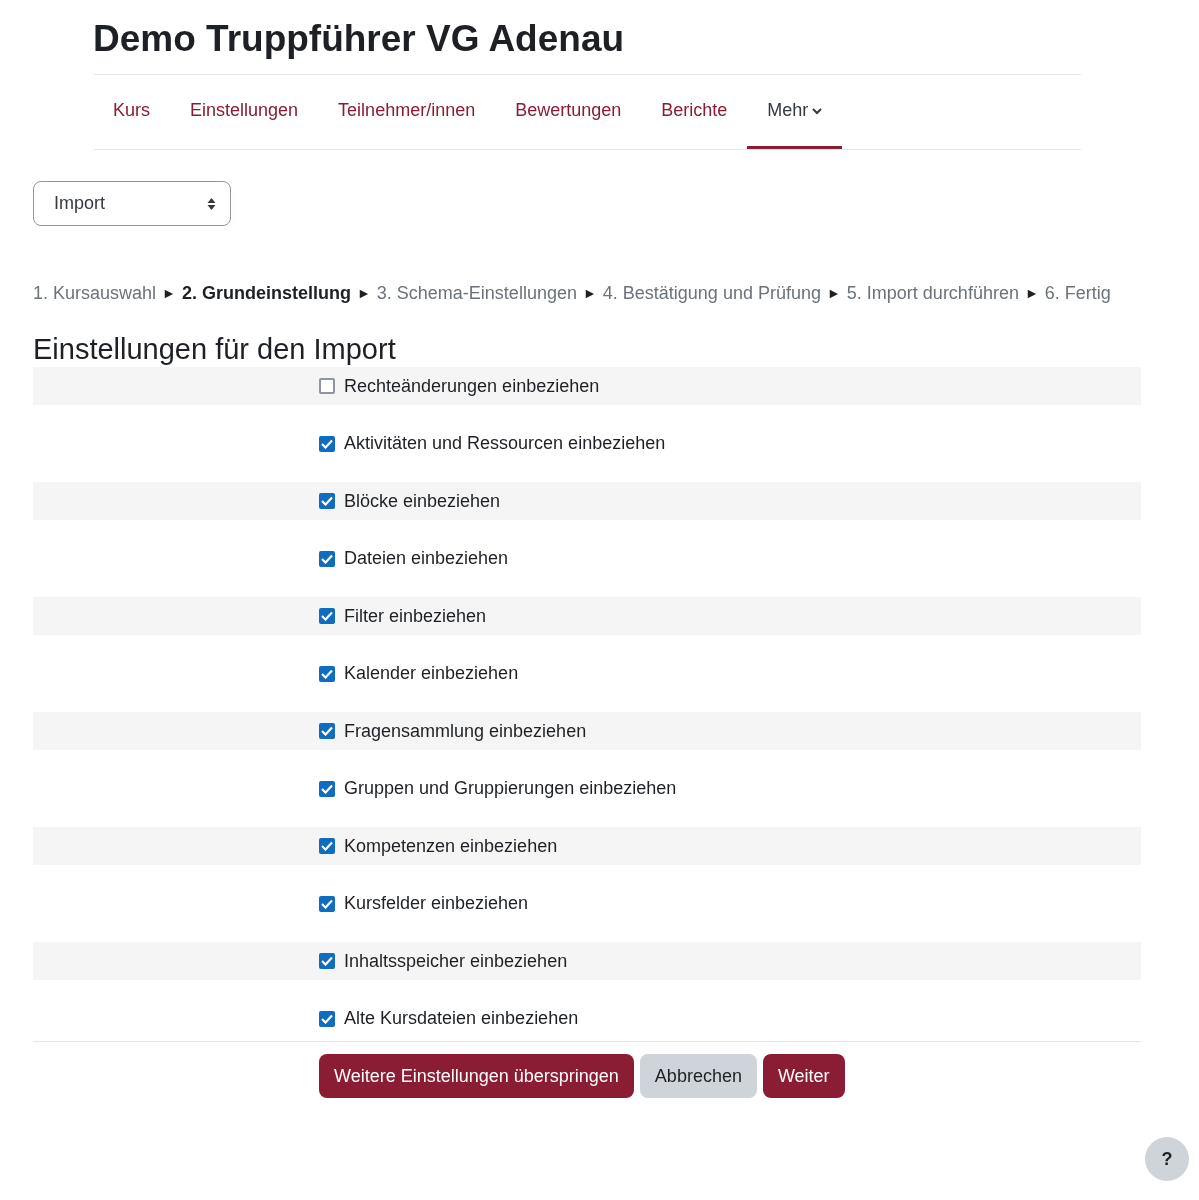  What do you see at coordinates (505, 443) in the screenshot?
I see `option-label: Aktivitäten und Ressourcen einbeziehen` at bounding box center [505, 443].